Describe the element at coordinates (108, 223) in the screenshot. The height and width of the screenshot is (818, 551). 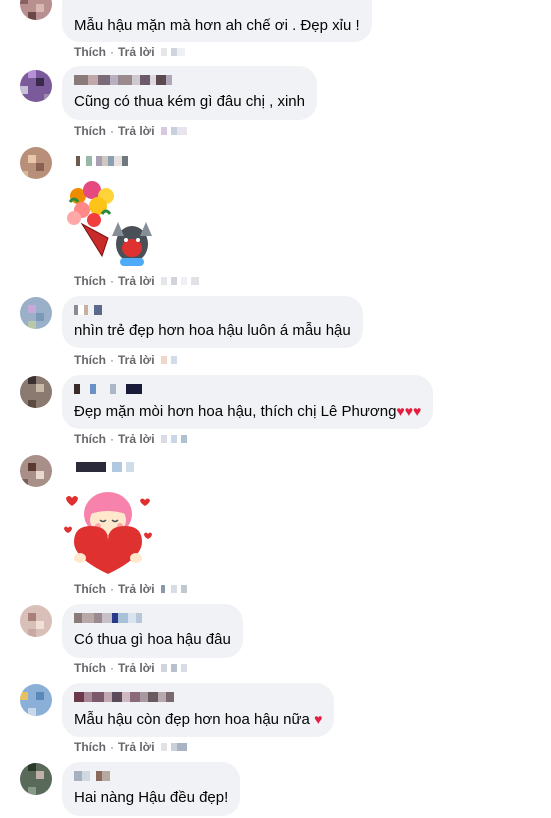
I see `flower-bouquet-puppy-sticker` at that location.